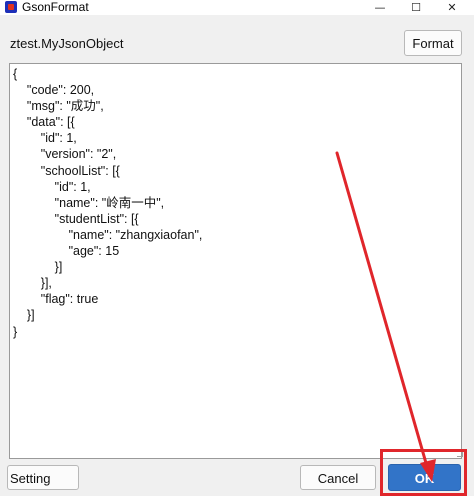 Image resolution: width=474 pixels, height=496 pixels. Describe the element at coordinates (43, 477) in the screenshot. I see `setting-button: Setting` at that location.